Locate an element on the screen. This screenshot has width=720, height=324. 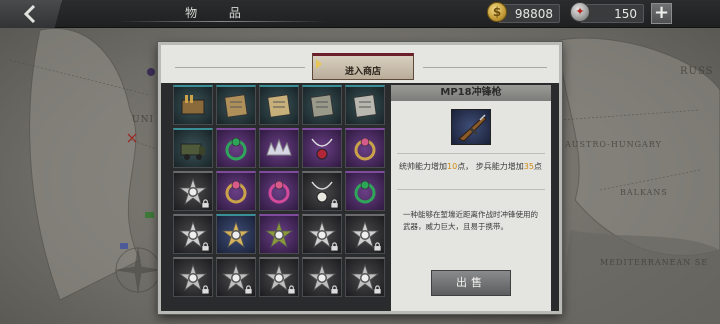
item-stats: 统帅能力增加10点， 步兵能力增加35点 is located at coordinates (474, 166).